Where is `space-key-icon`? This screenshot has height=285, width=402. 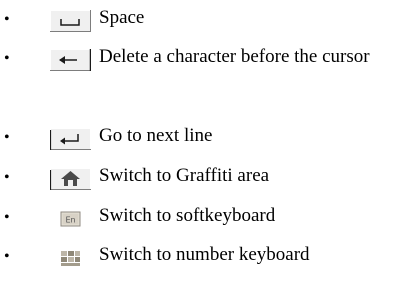 space-key-icon is located at coordinates (70, 21).